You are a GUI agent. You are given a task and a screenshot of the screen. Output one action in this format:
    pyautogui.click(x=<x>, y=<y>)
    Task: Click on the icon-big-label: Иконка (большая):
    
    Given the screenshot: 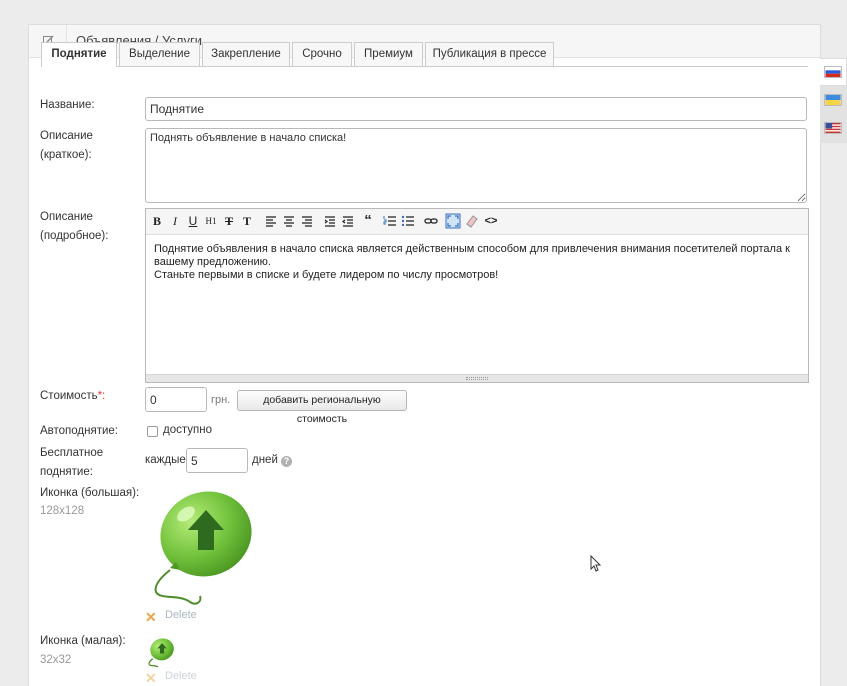 What is the action you would take?
    pyautogui.click(x=90, y=493)
    